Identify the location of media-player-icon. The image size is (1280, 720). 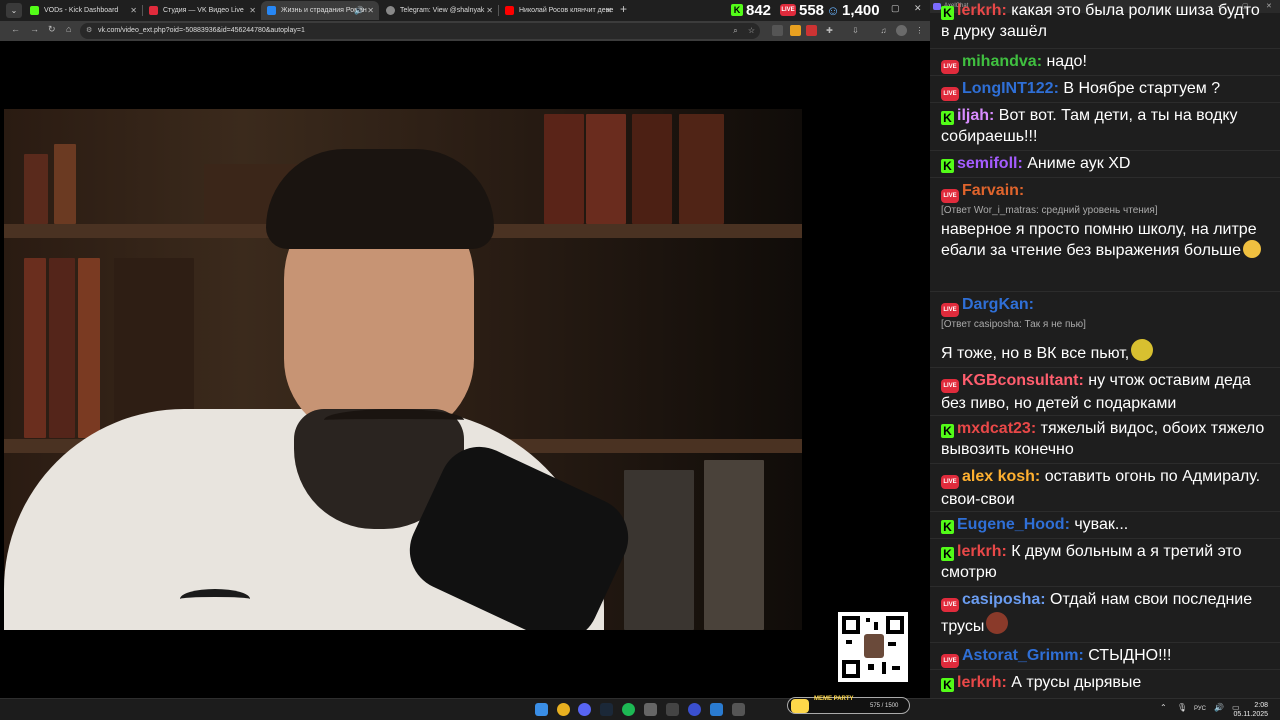
(694, 709).